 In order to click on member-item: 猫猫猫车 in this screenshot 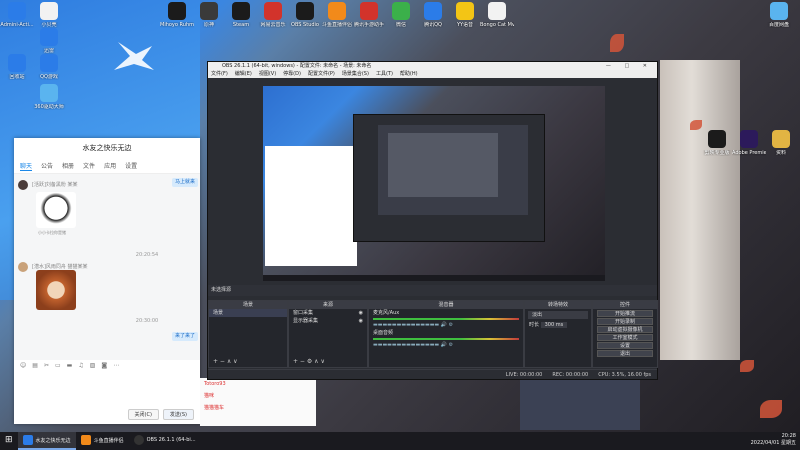, I will do `click(258, 408)`.